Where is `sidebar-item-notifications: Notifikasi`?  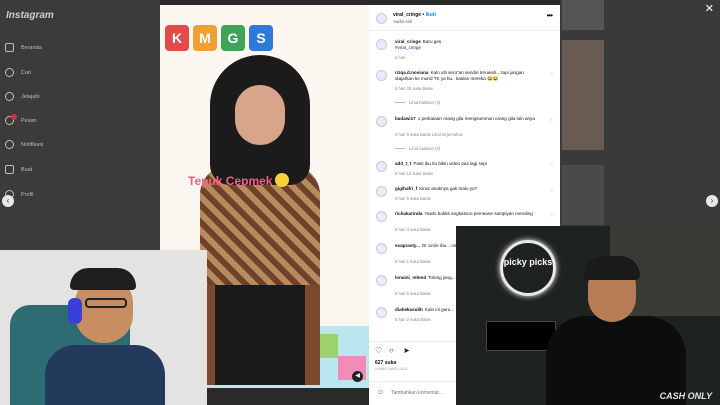 sidebar-item-notifications: Notifikasi is located at coordinates (24, 144).